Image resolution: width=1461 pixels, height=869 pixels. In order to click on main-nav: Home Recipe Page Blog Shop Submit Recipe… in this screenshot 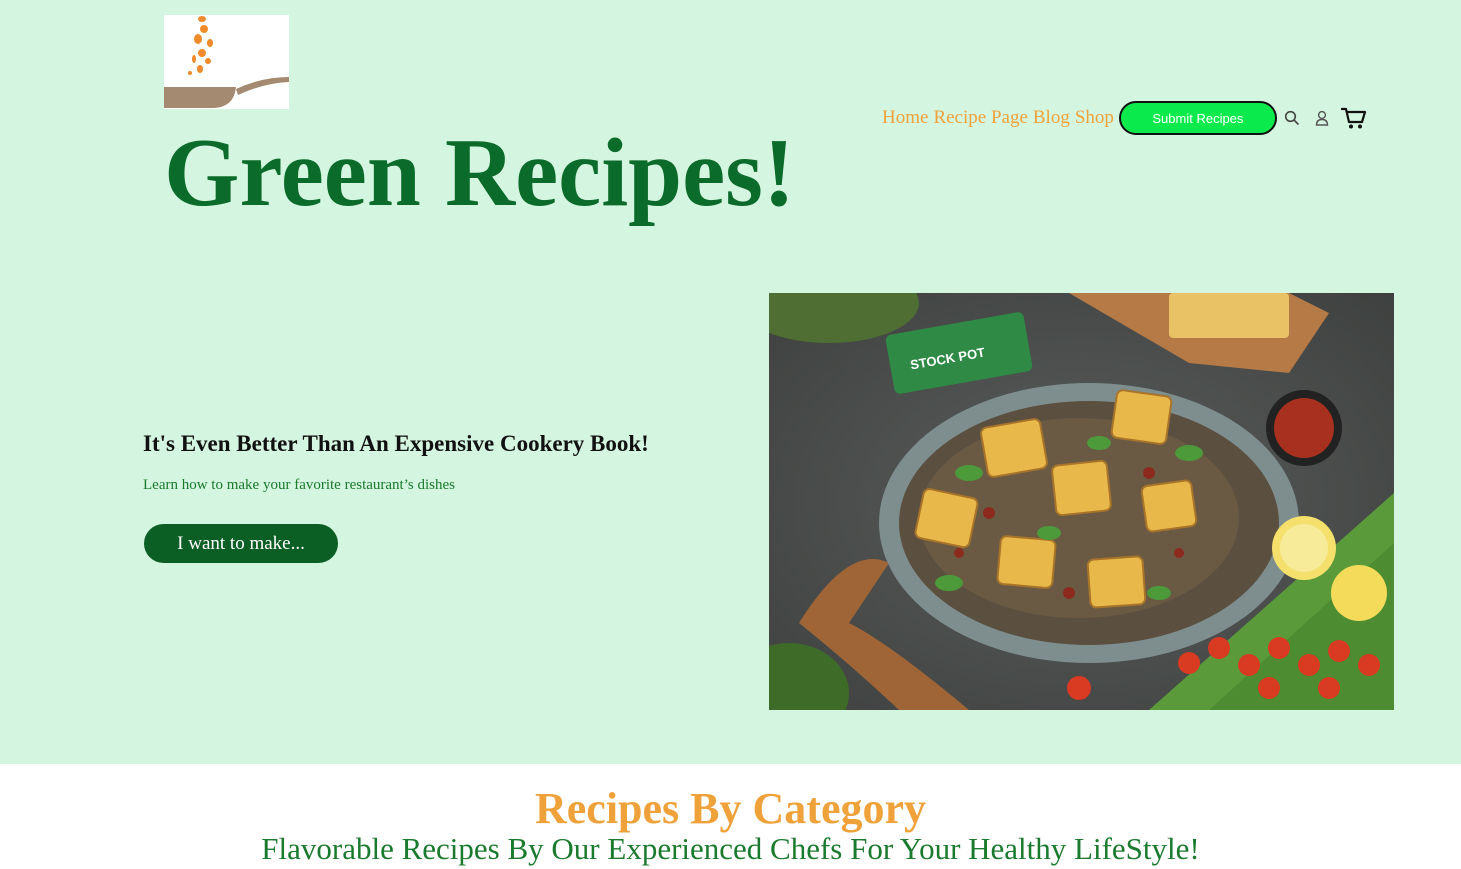, I will do `click(1124, 118)`.